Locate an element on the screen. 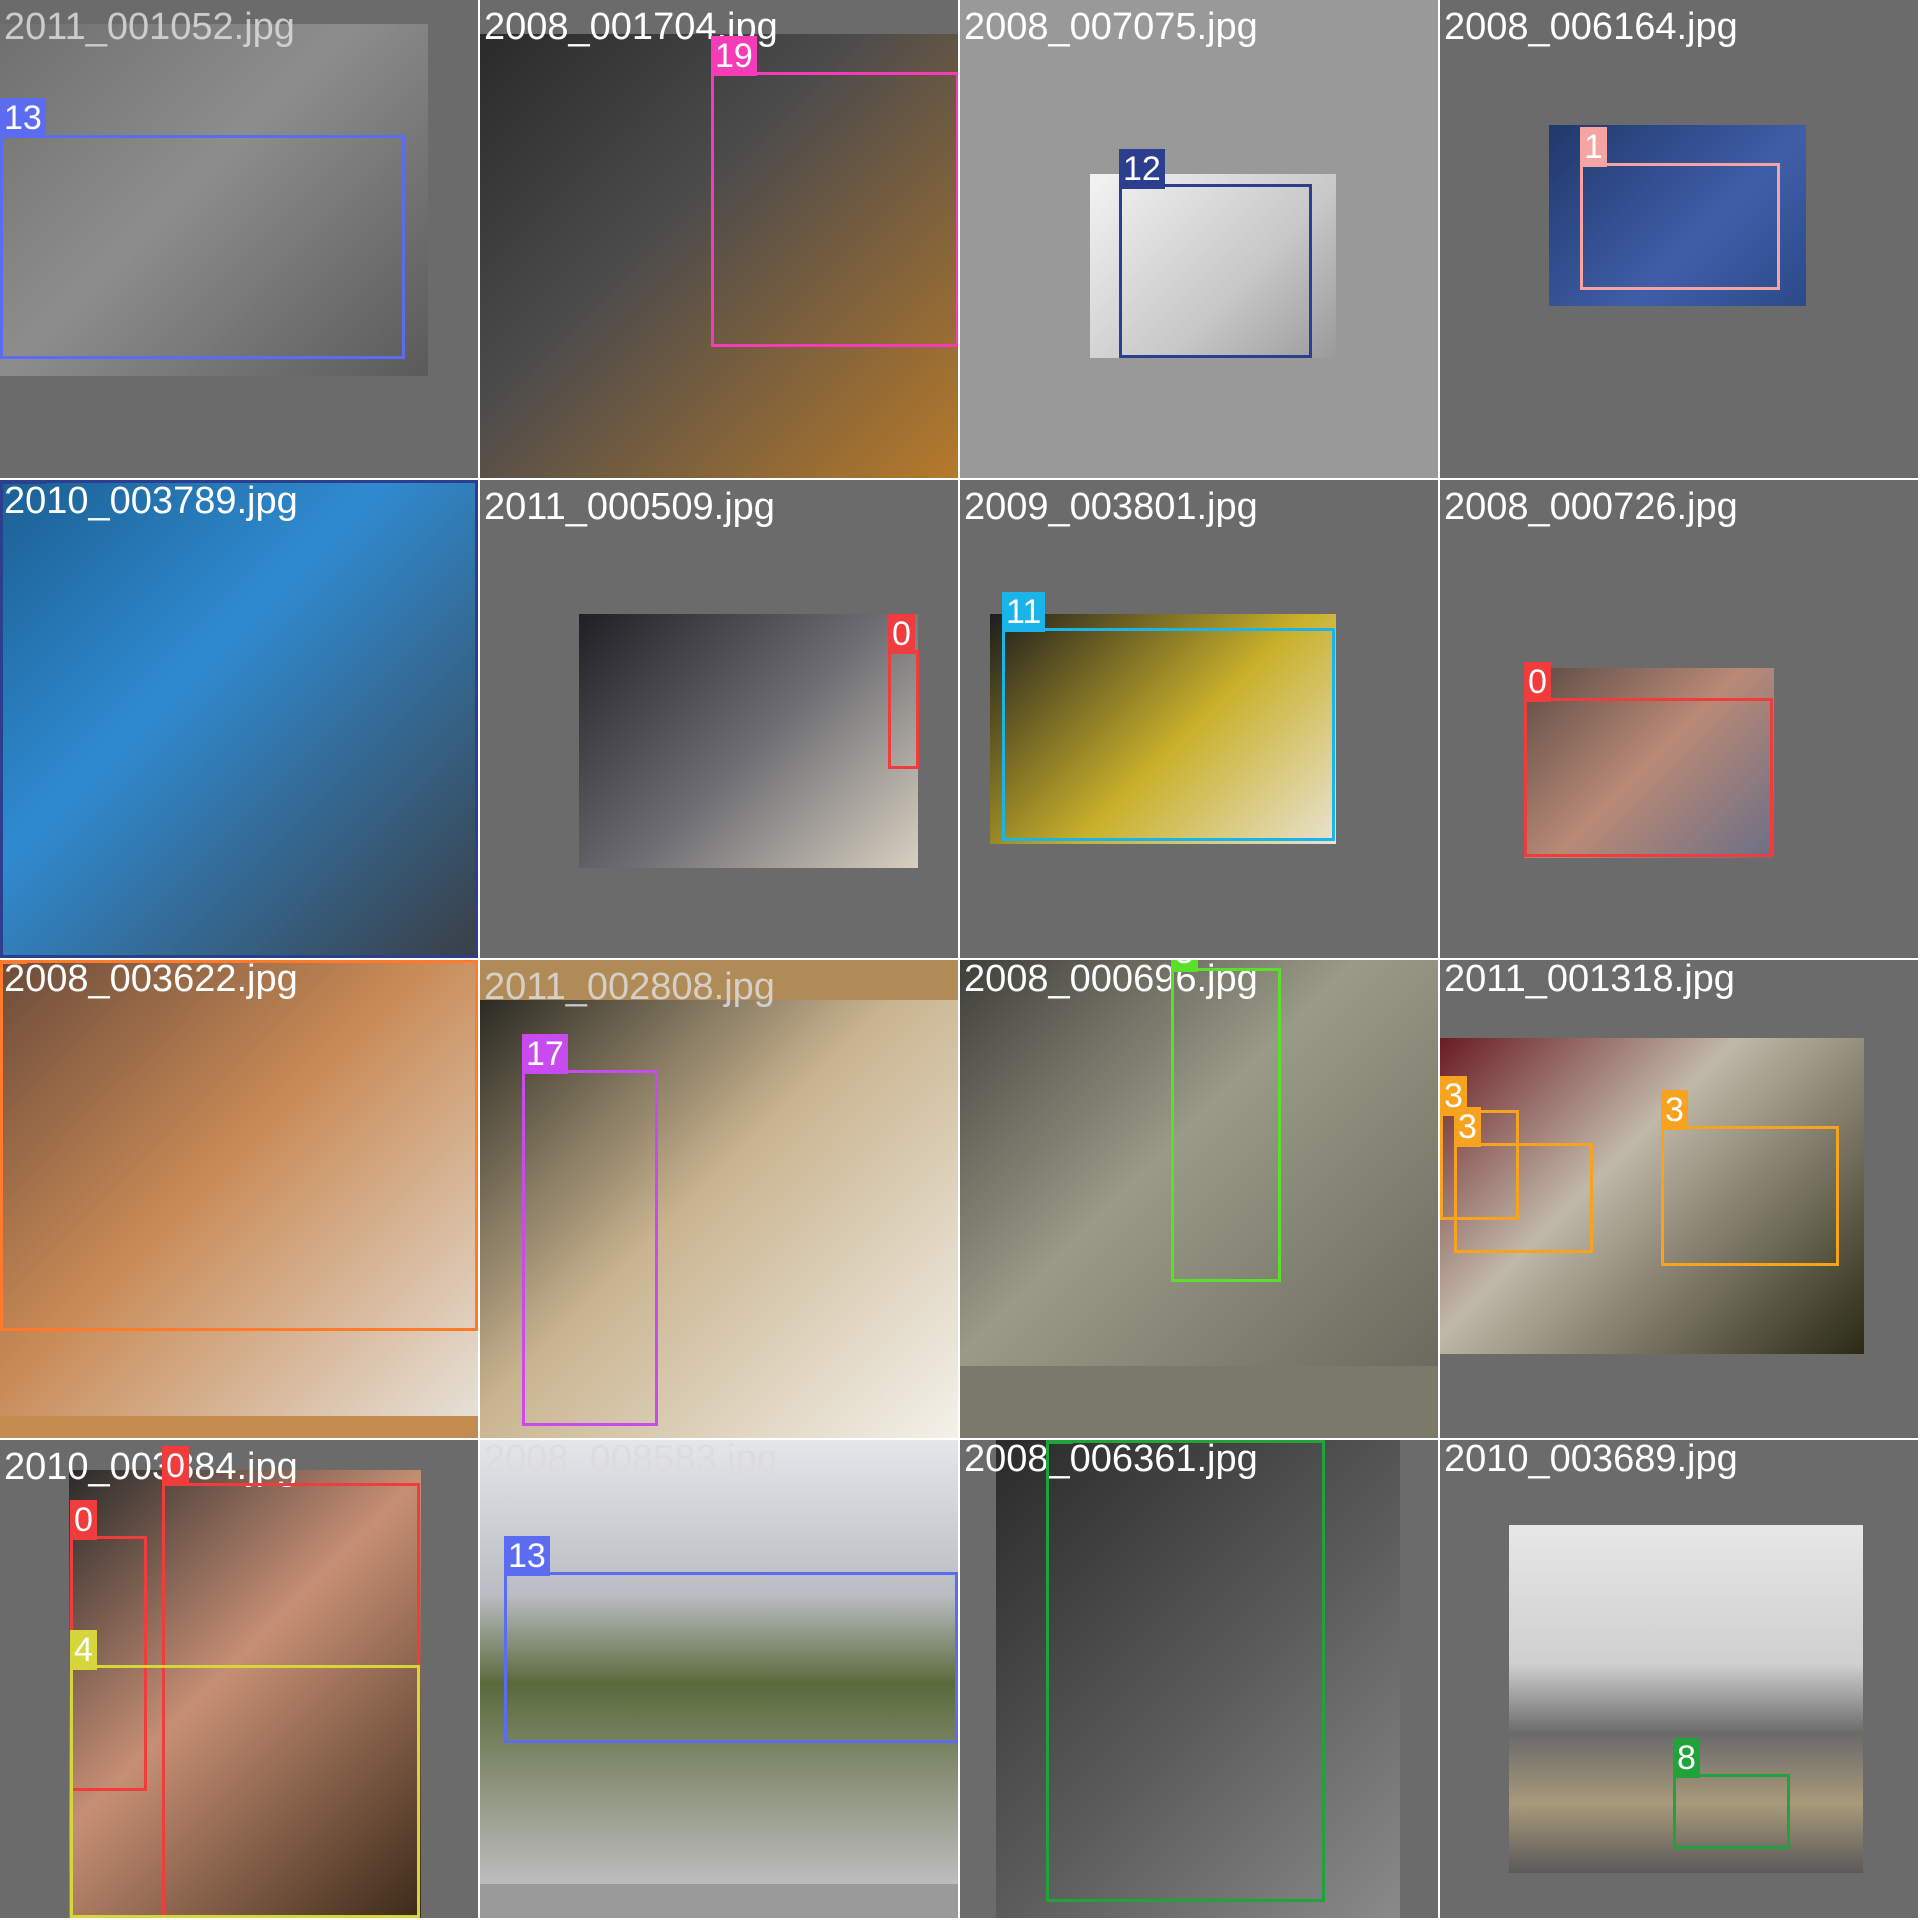 Image resolution: width=1920 pixels, height=1920 pixels. bbox-label: 17 is located at coordinates (545, 1054).